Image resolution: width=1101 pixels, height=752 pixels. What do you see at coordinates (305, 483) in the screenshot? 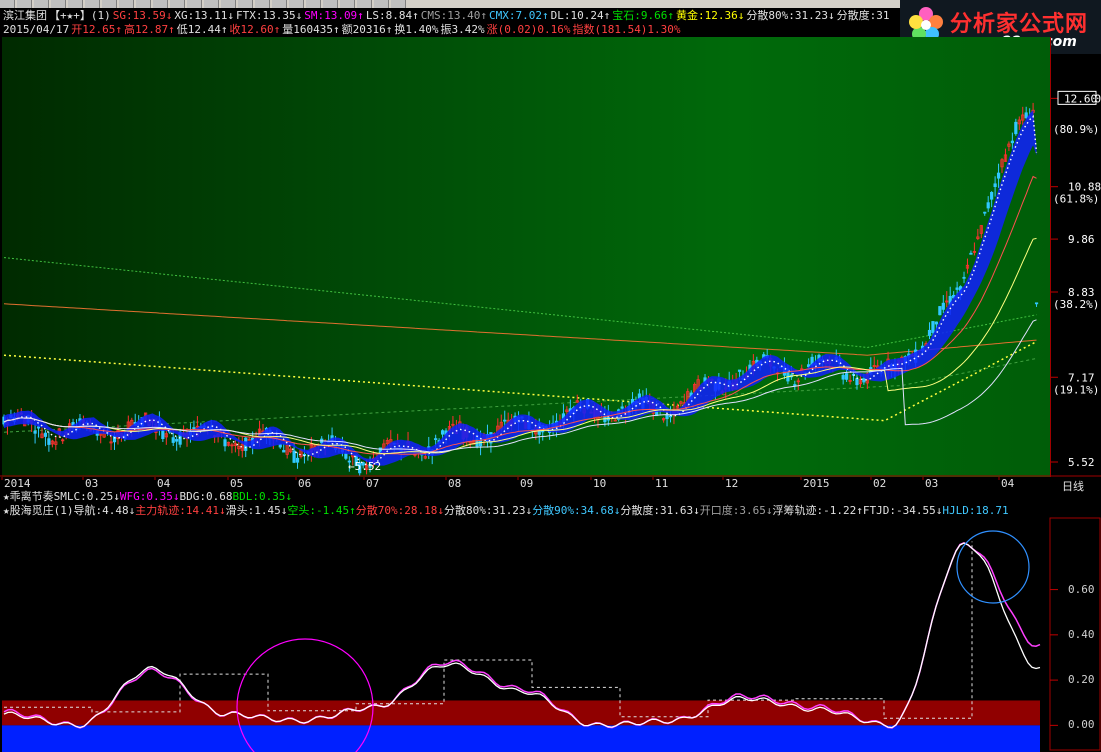
I see `time-tick-4: 06` at bounding box center [305, 483].